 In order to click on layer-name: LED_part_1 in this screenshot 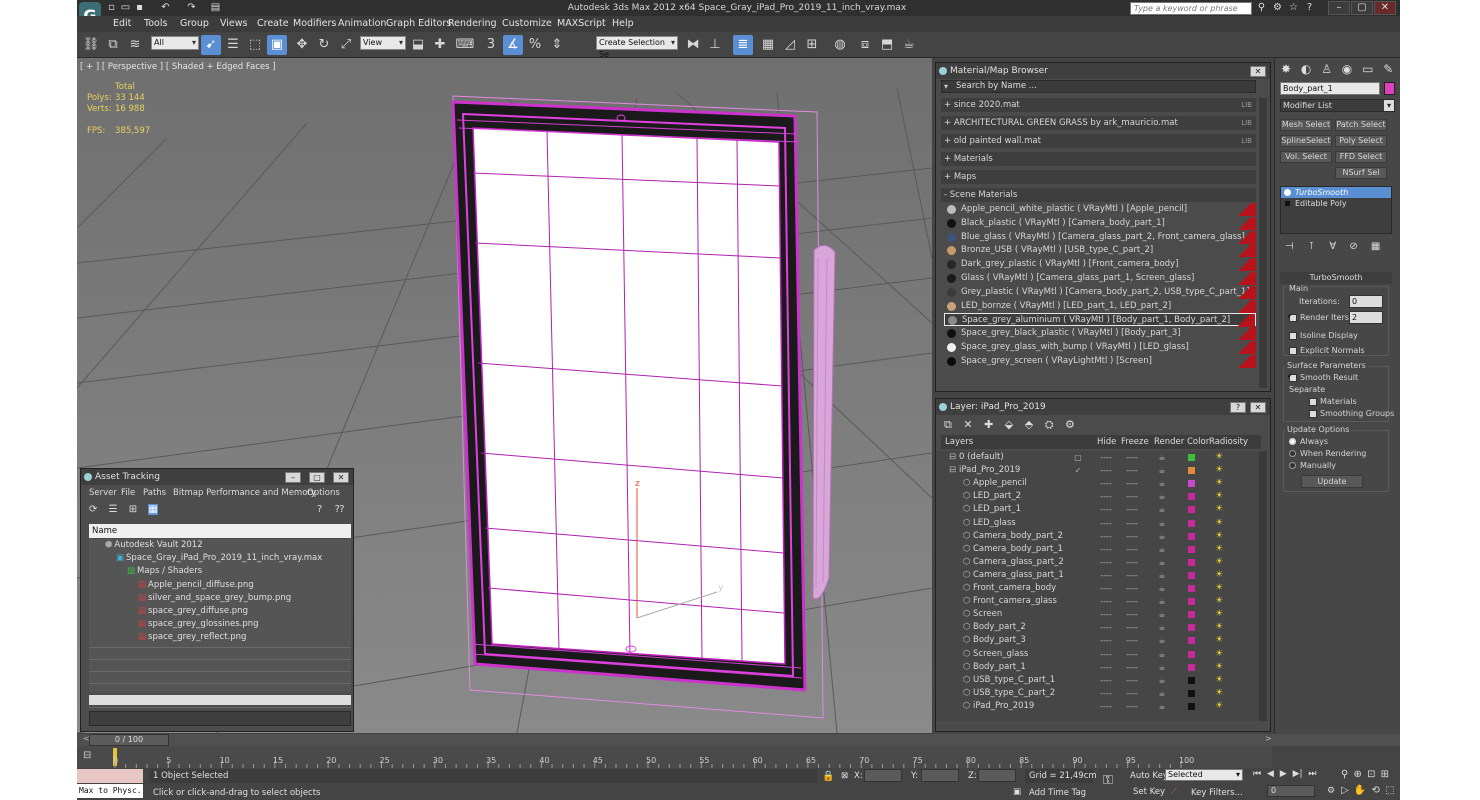, I will do `click(997, 509)`.